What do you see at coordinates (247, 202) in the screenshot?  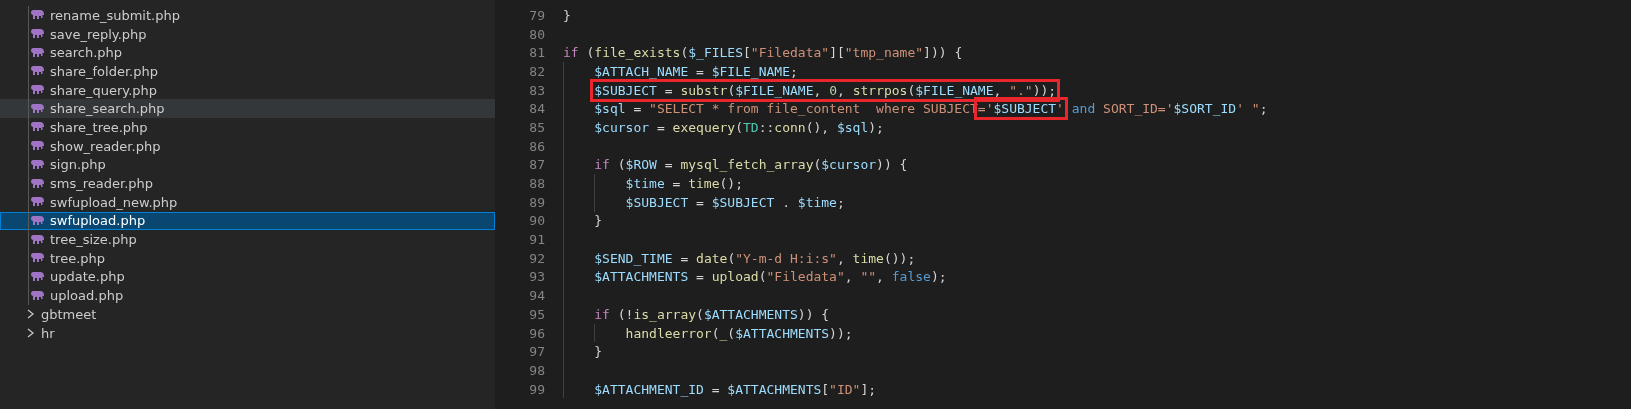 I see `file-item: swfupload_new.php` at bounding box center [247, 202].